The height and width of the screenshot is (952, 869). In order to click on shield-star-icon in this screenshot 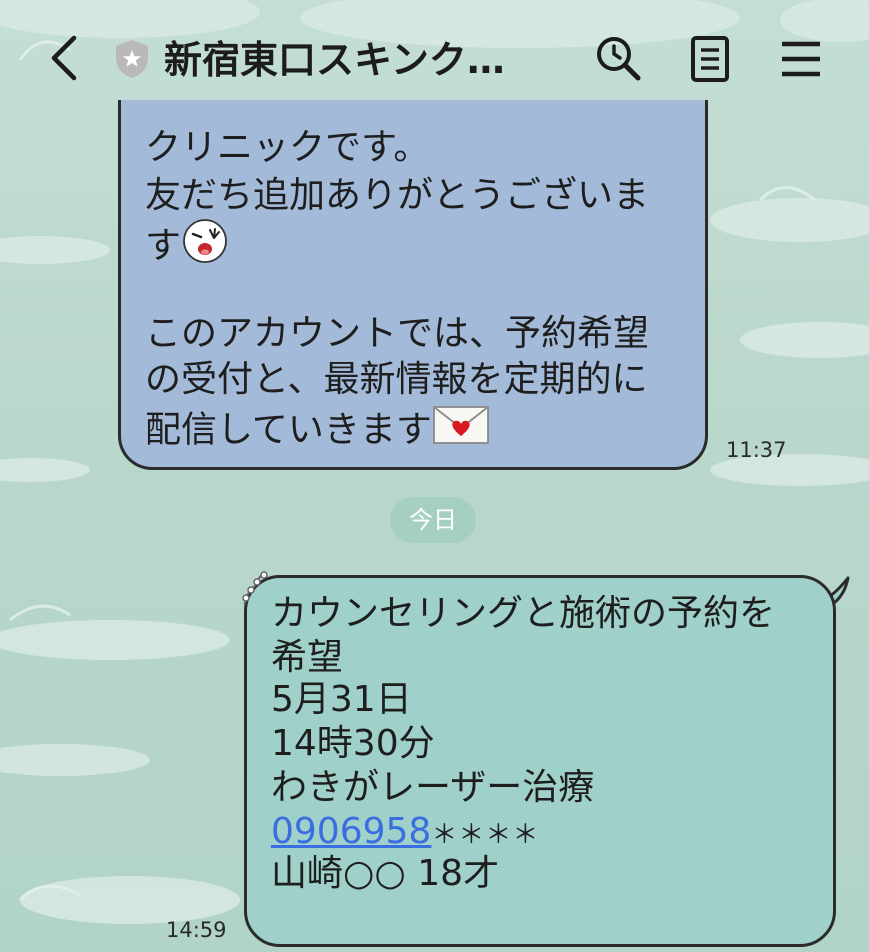, I will do `click(132, 59)`.